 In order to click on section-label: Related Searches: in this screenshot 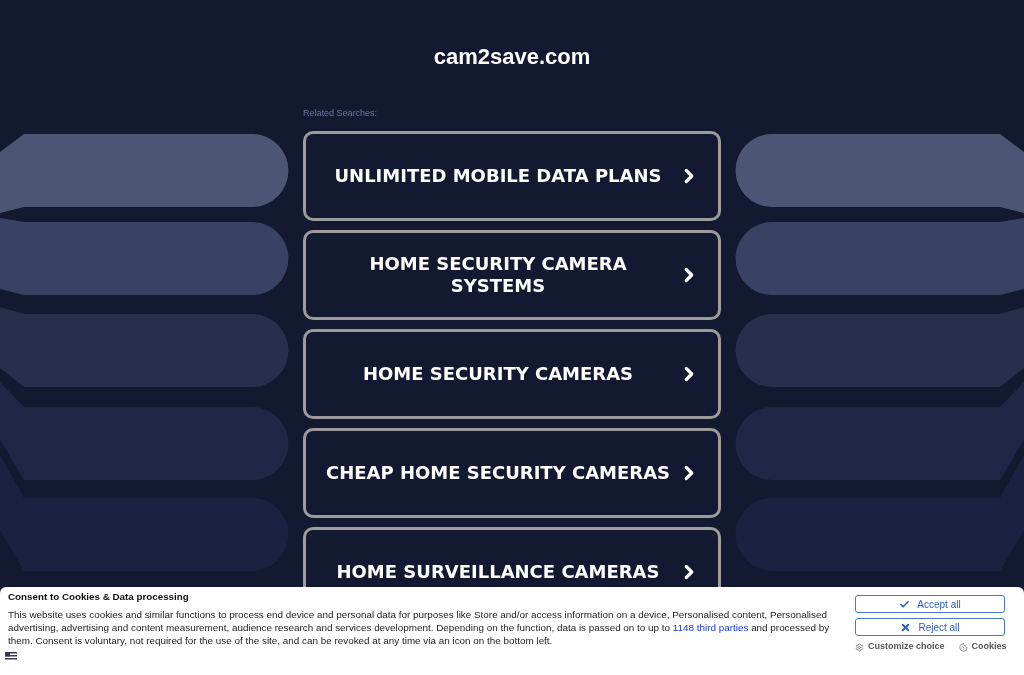, I will do `click(340, 113)`.